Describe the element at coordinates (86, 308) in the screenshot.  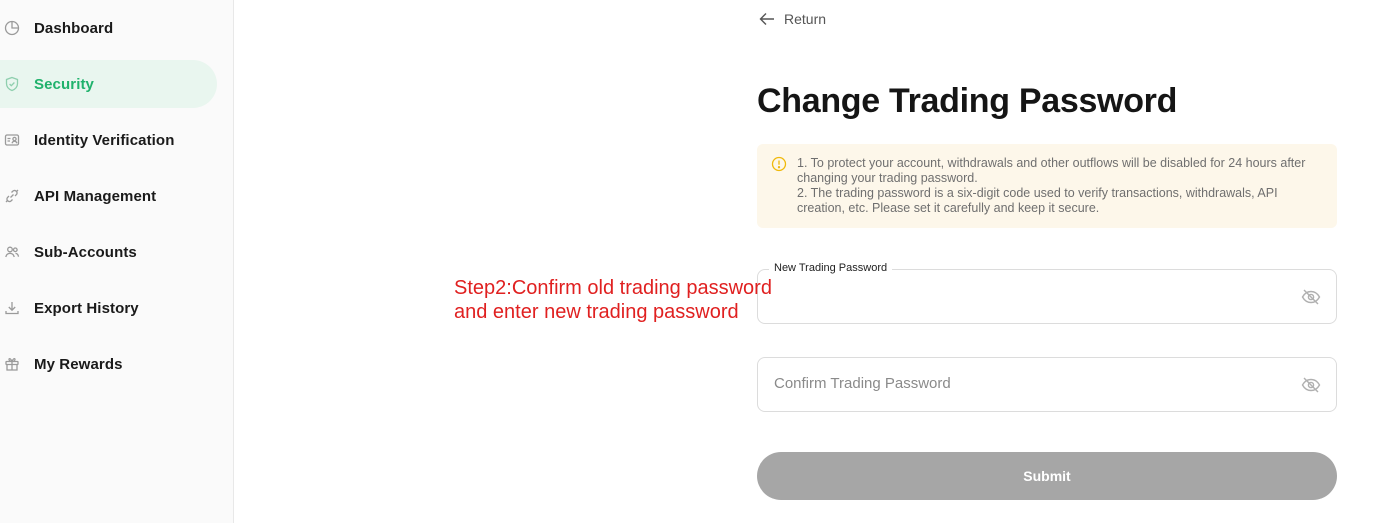
I see `sidebar-item-label: Export History` at that location.